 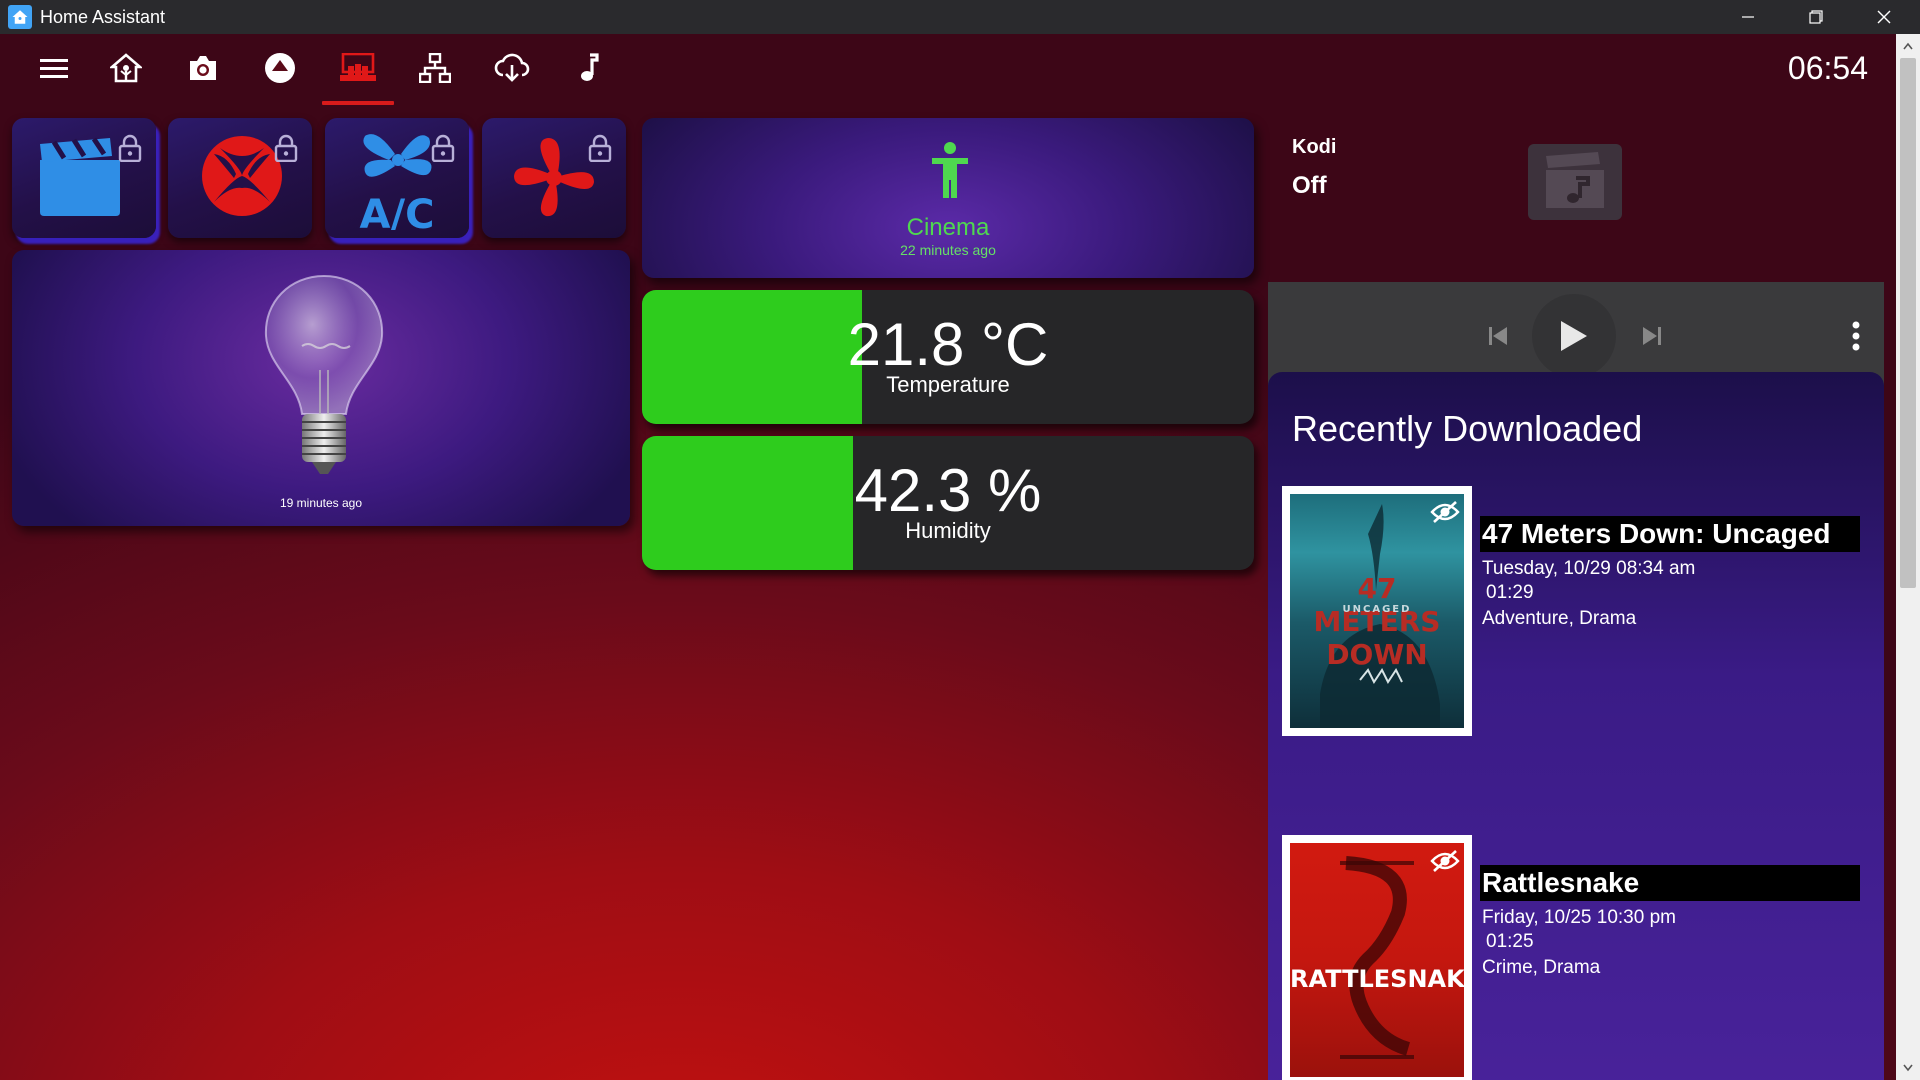 What do you see at coordinates (1827, 68) in the screenshot?
I see `clock: 06:54` at bounding box center [1827, 68].